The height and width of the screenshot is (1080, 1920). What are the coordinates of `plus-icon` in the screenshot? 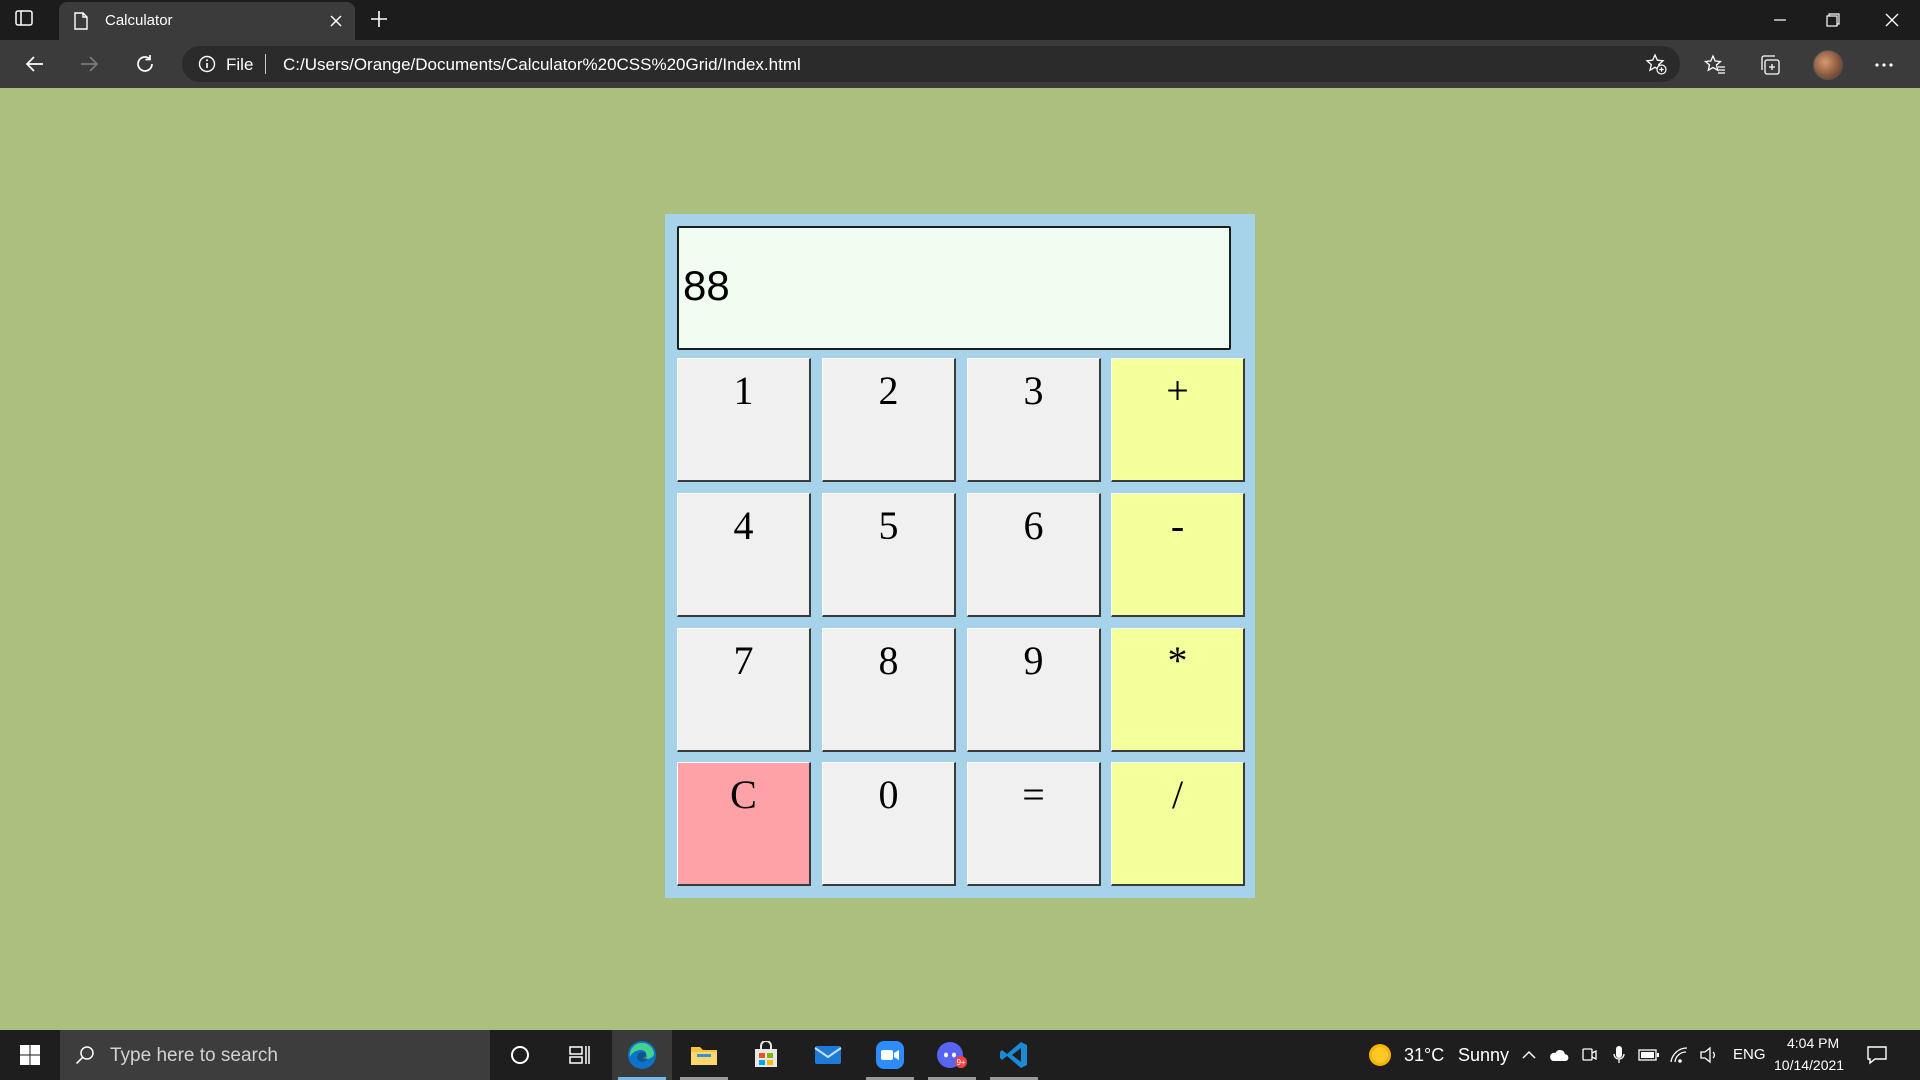 It's located at (381, 20).